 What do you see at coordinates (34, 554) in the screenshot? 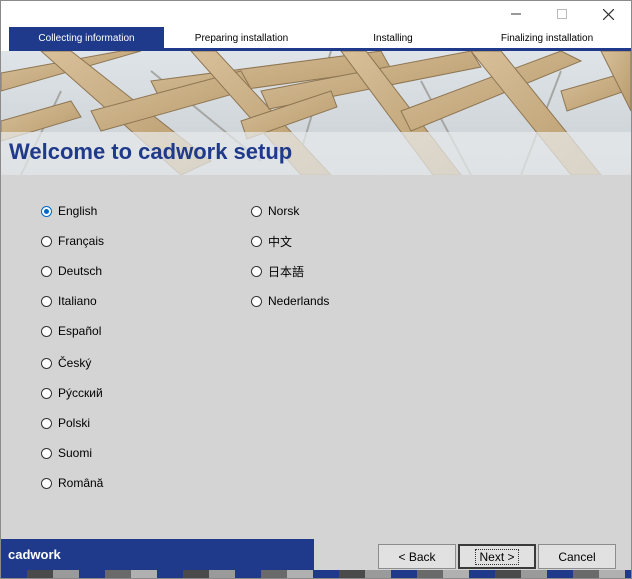
I see `brand-name: cadwork` at bounding box center [34, 554].